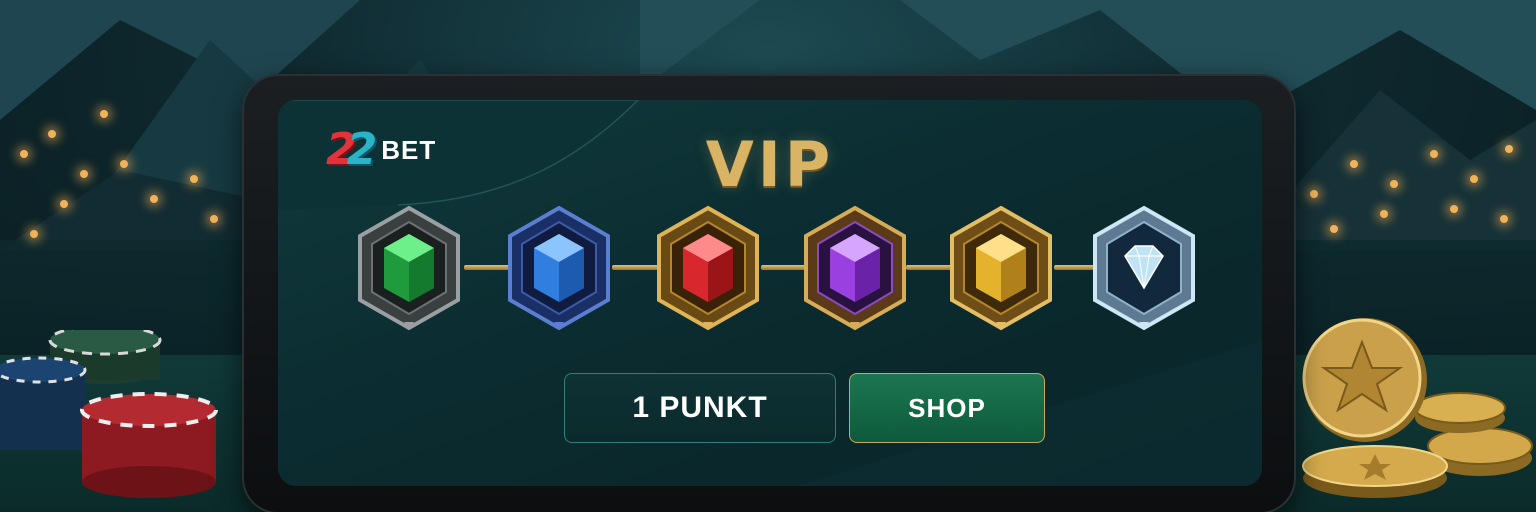  Describe the element at coordinates (109, 414) in the screenshot. I see `poker-chips-icon` at that location.